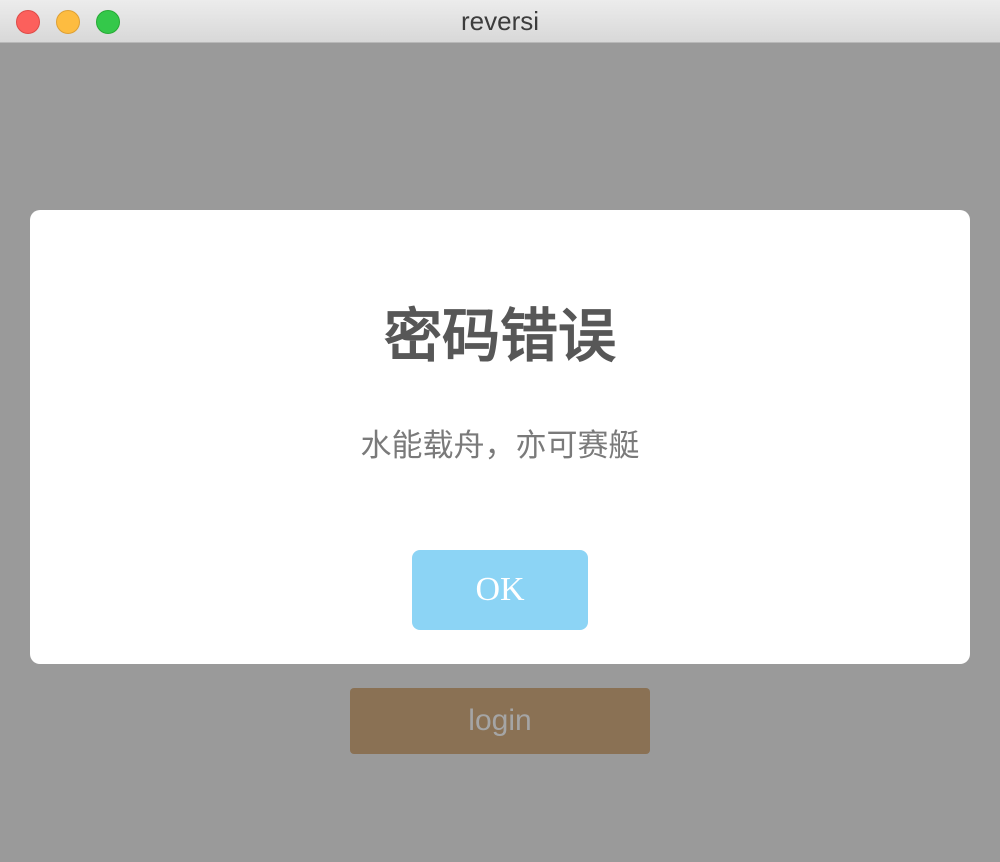  I want to click on dialog-message: 水能载舟，亦可赛艇, so click(500, 446).